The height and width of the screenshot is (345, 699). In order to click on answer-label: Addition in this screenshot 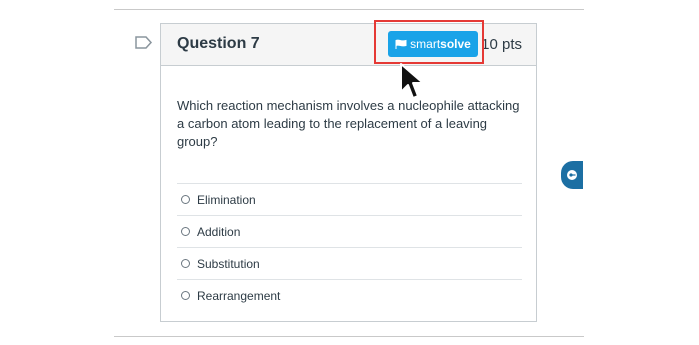, I will do `click(219, 231)`.